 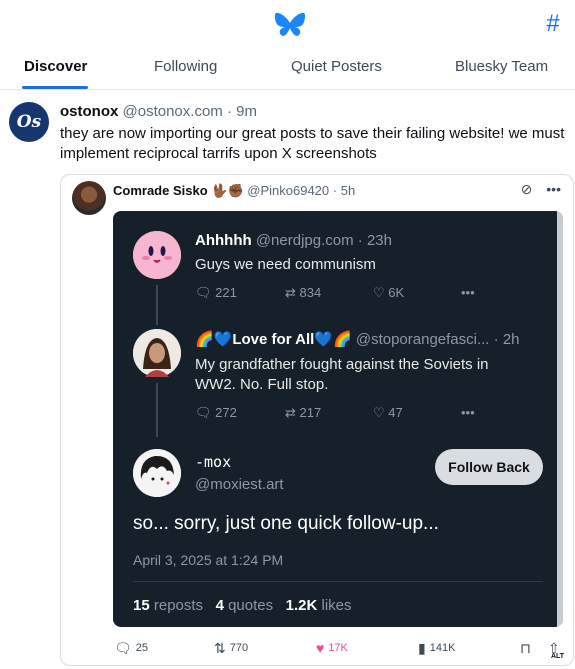 I want to click on tweet1-reposts: 834, so click(x=310, y=292).